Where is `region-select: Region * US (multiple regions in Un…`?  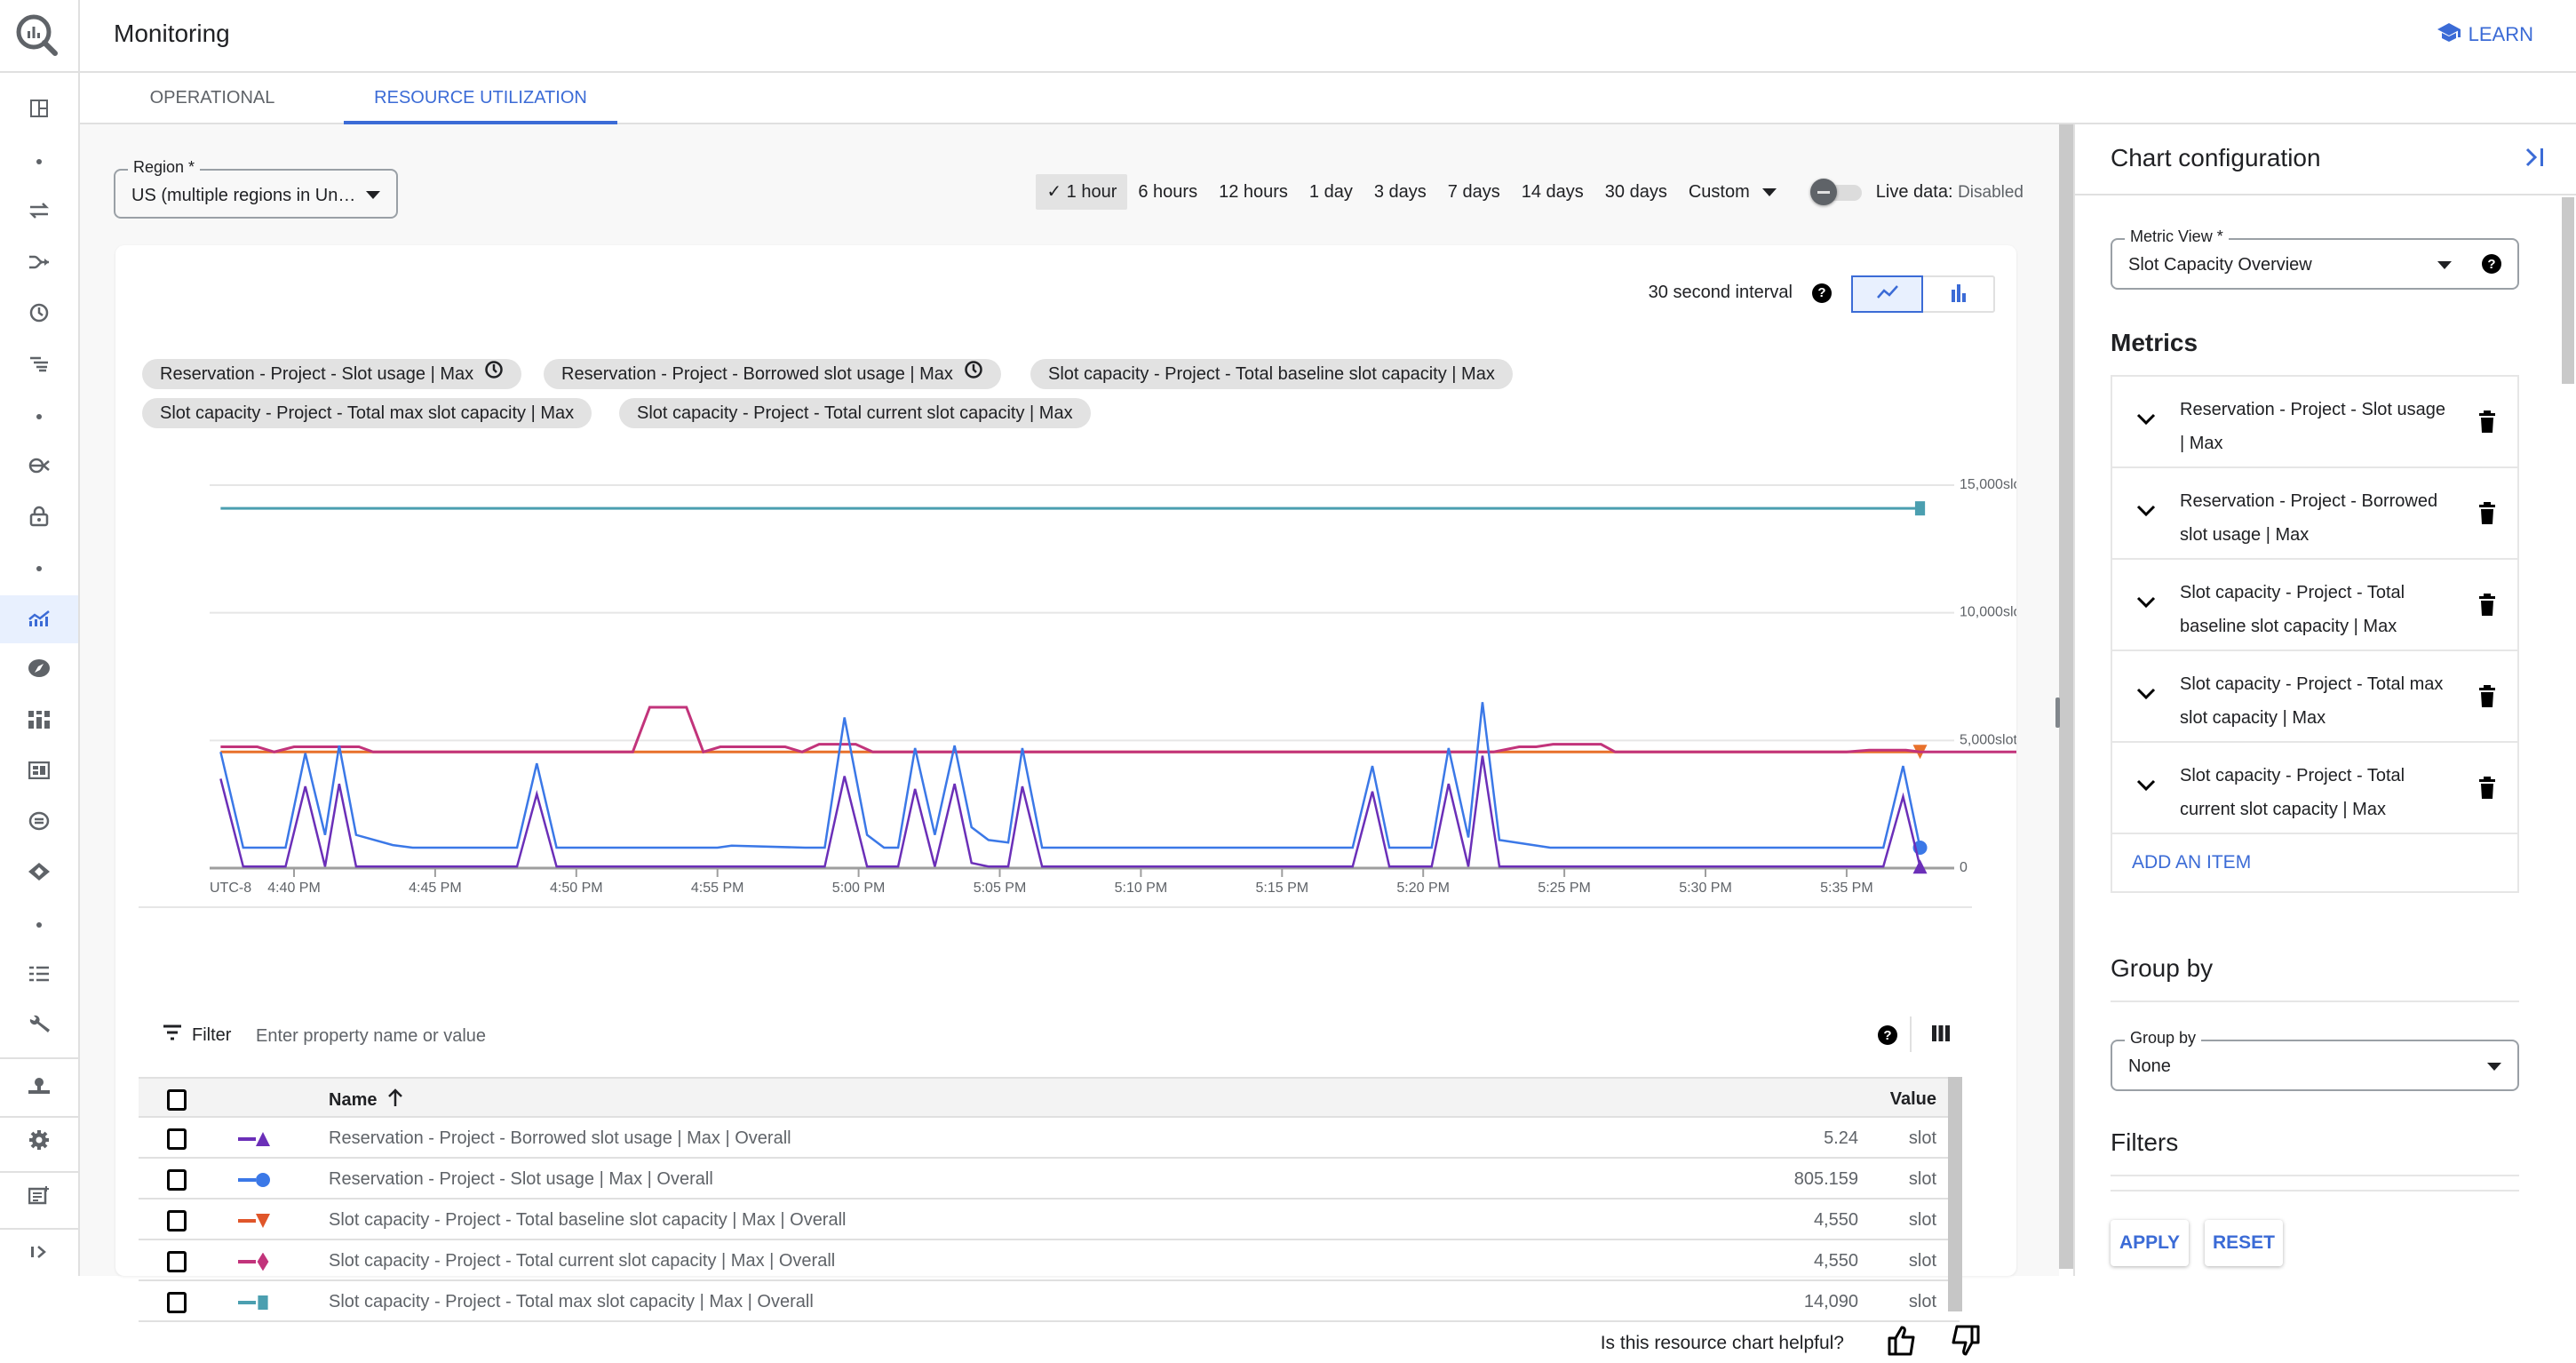 region-select: Region * US (multiple regions in Un… is located at coordinates (256, 188).